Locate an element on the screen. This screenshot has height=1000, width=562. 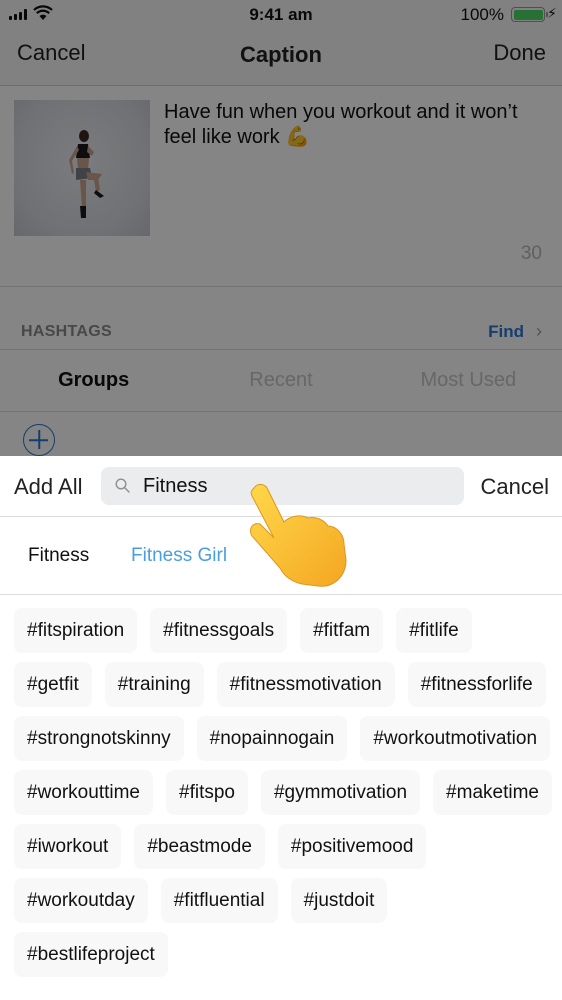
group-fitness: Fitness is located at coordinates (58, 556).